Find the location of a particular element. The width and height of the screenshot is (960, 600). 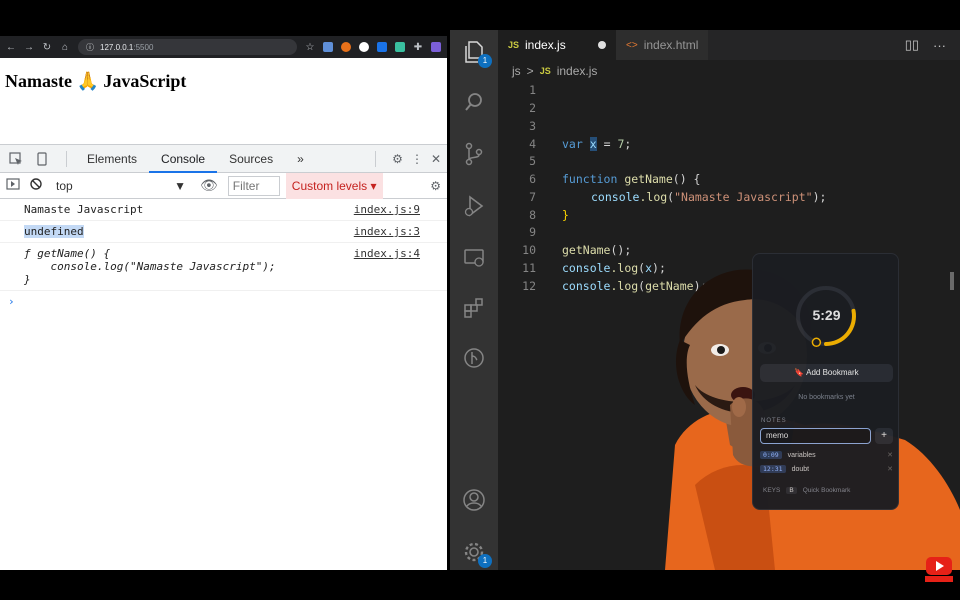

run-debug-icon is located at coordinates (474, 206).